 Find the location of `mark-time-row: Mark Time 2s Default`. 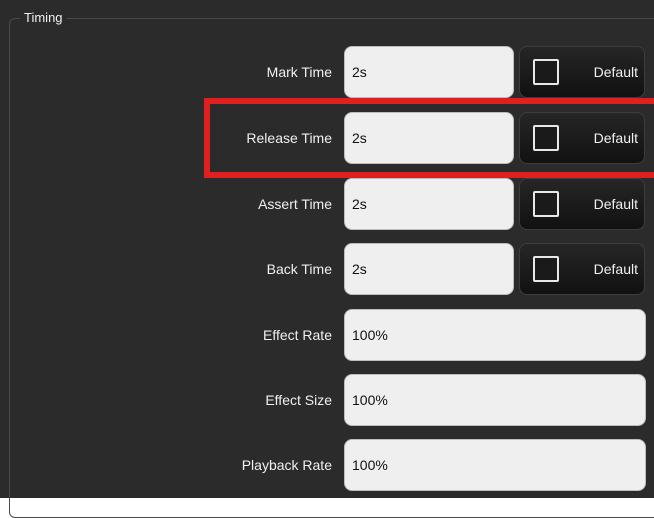

mark-time-row: Mark Time 2s Default is located at coordinates (327, 72).